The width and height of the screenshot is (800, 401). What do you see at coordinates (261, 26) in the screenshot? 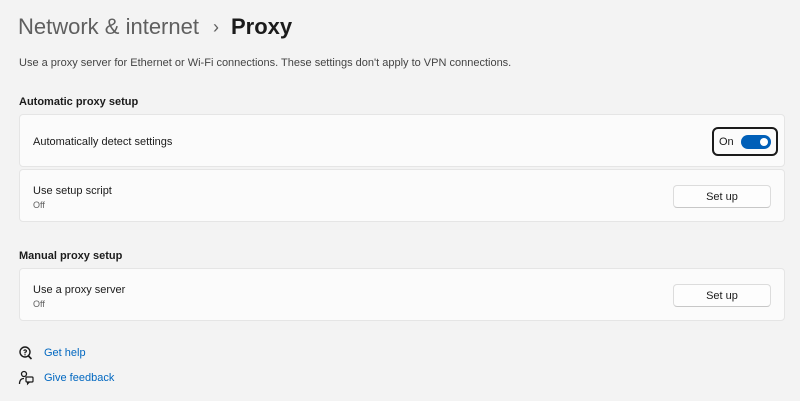
I see `page-title: Proxy` at bounding box center [261, 26].